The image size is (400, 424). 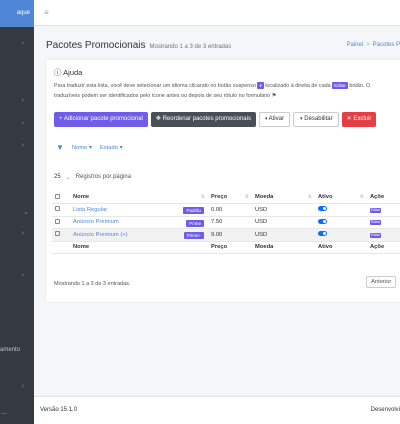 What do you see at coordinates (81, 197) in the screenshot?
I see `col-header-label: Nome` at bounding box center [81, 197].